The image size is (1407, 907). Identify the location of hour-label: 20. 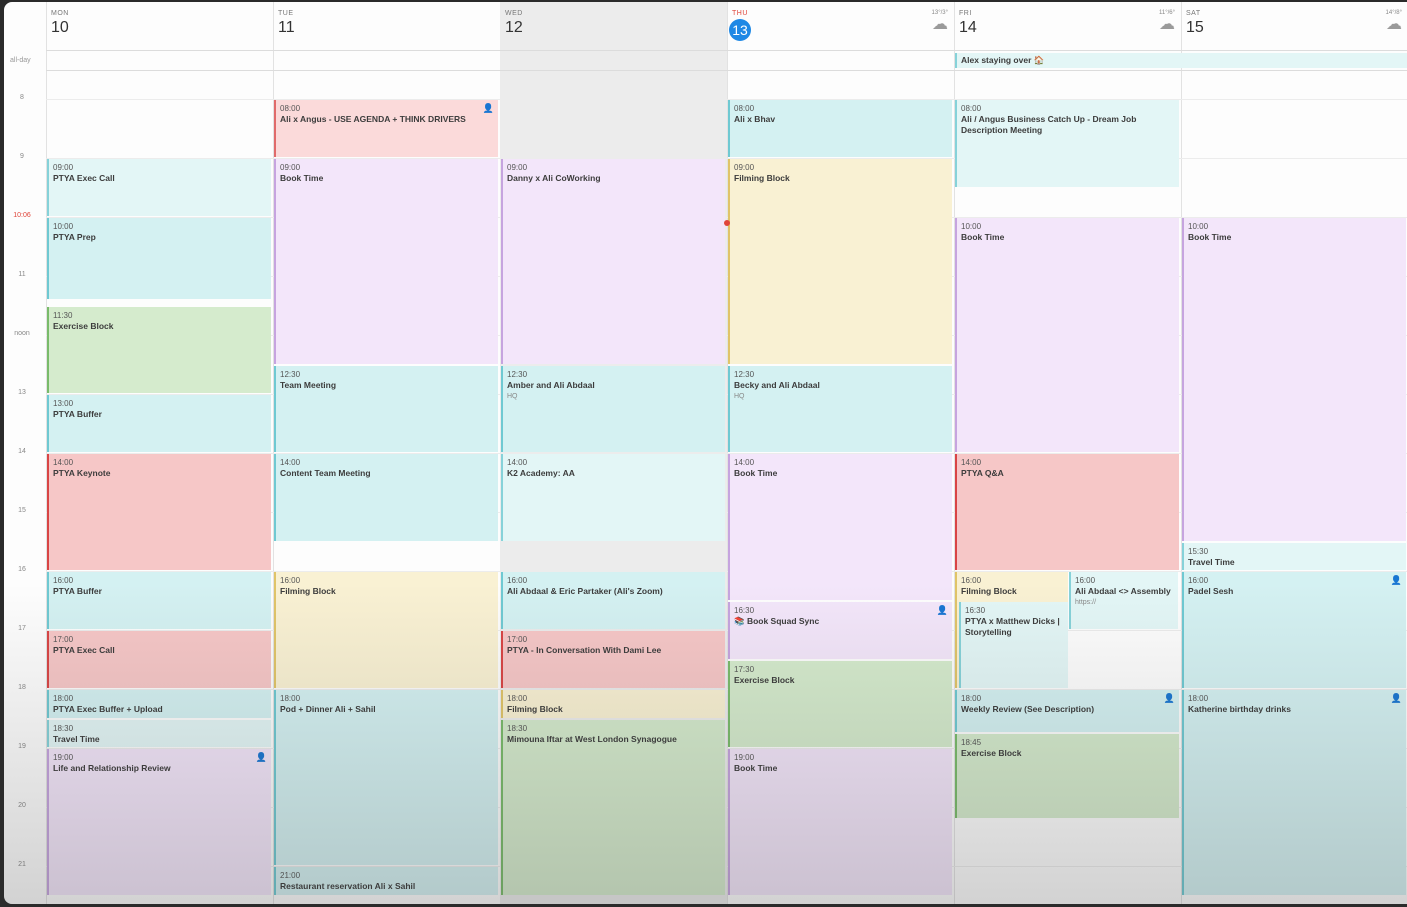
(22, 805).